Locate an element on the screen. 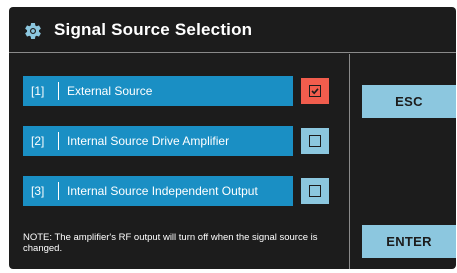  option-number: [1] is located at coordinates (38, 91).